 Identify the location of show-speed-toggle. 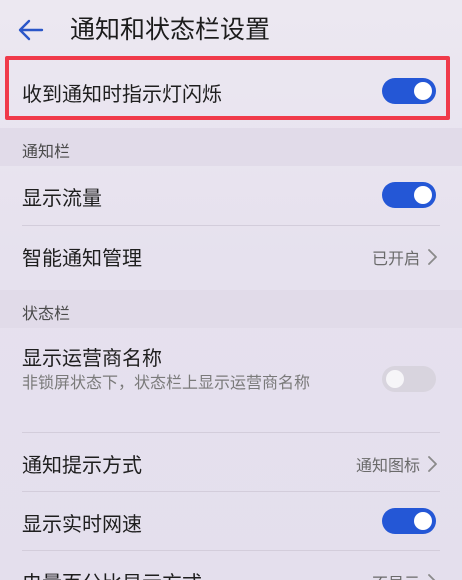
(409, 521).